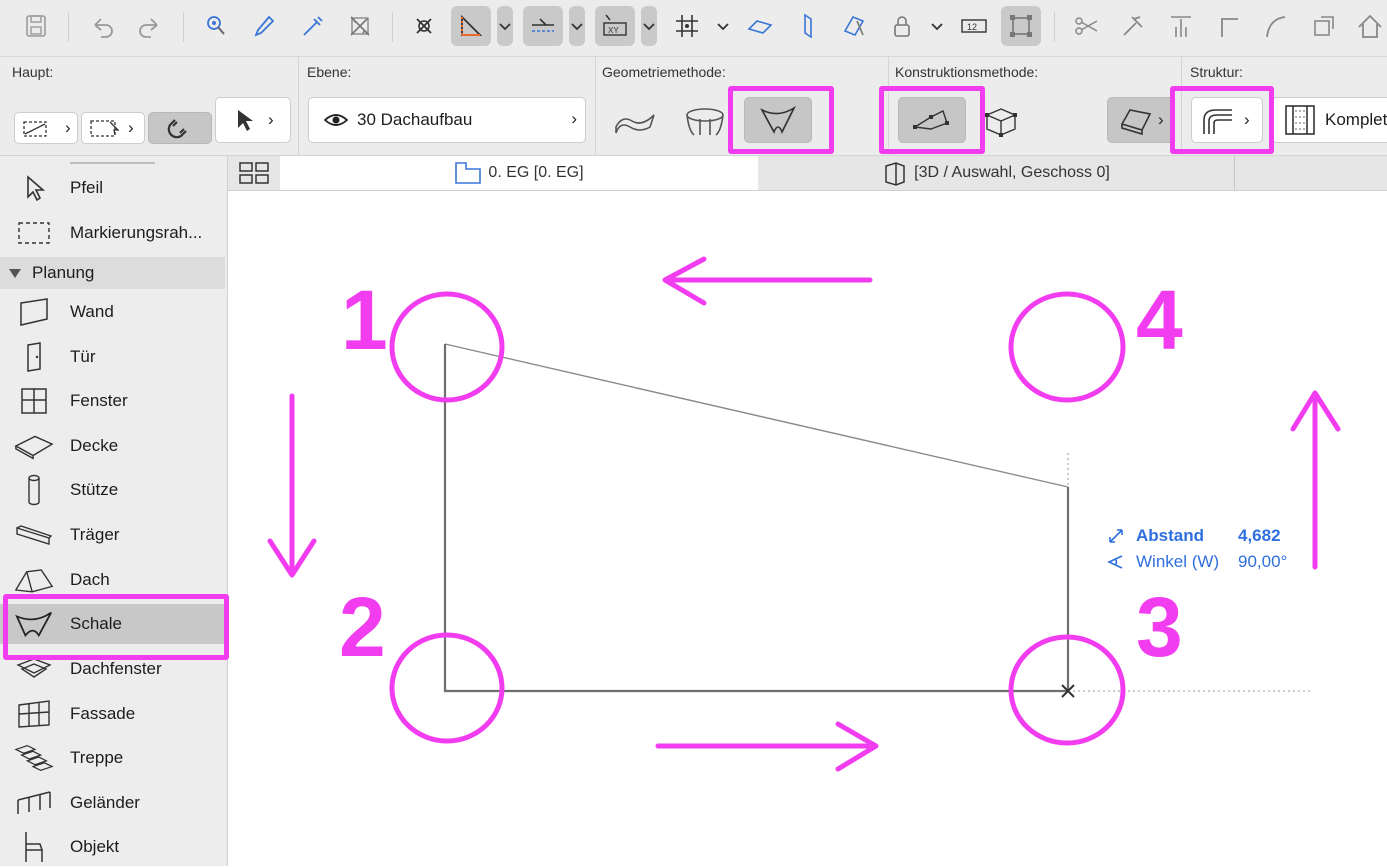 This screenshot has height=867, width=1387. What do you see at coordinates (177, 129) in the screenshot?
I see `magnet-icon` at bounding box center [177, 129].